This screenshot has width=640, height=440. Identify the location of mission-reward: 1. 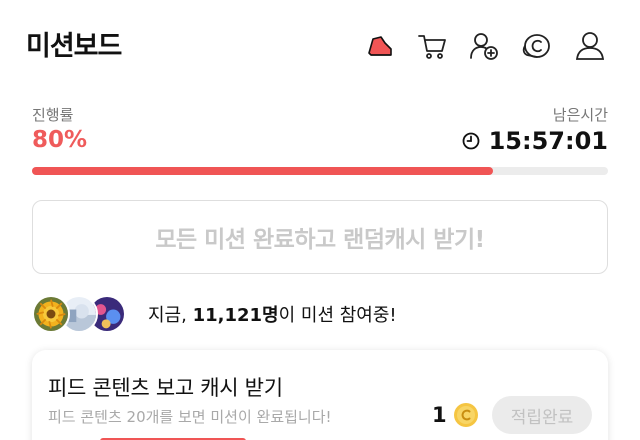
(455, 415).